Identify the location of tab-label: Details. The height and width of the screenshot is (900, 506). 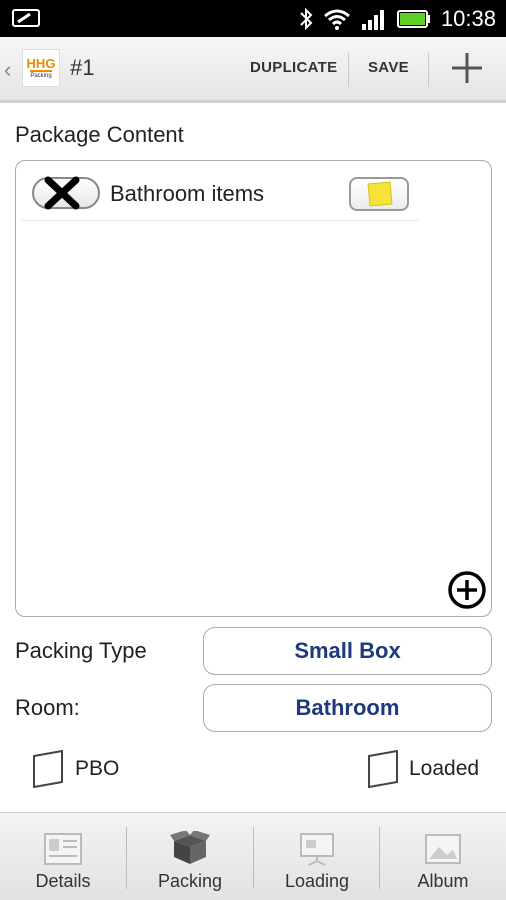
(63, 881).